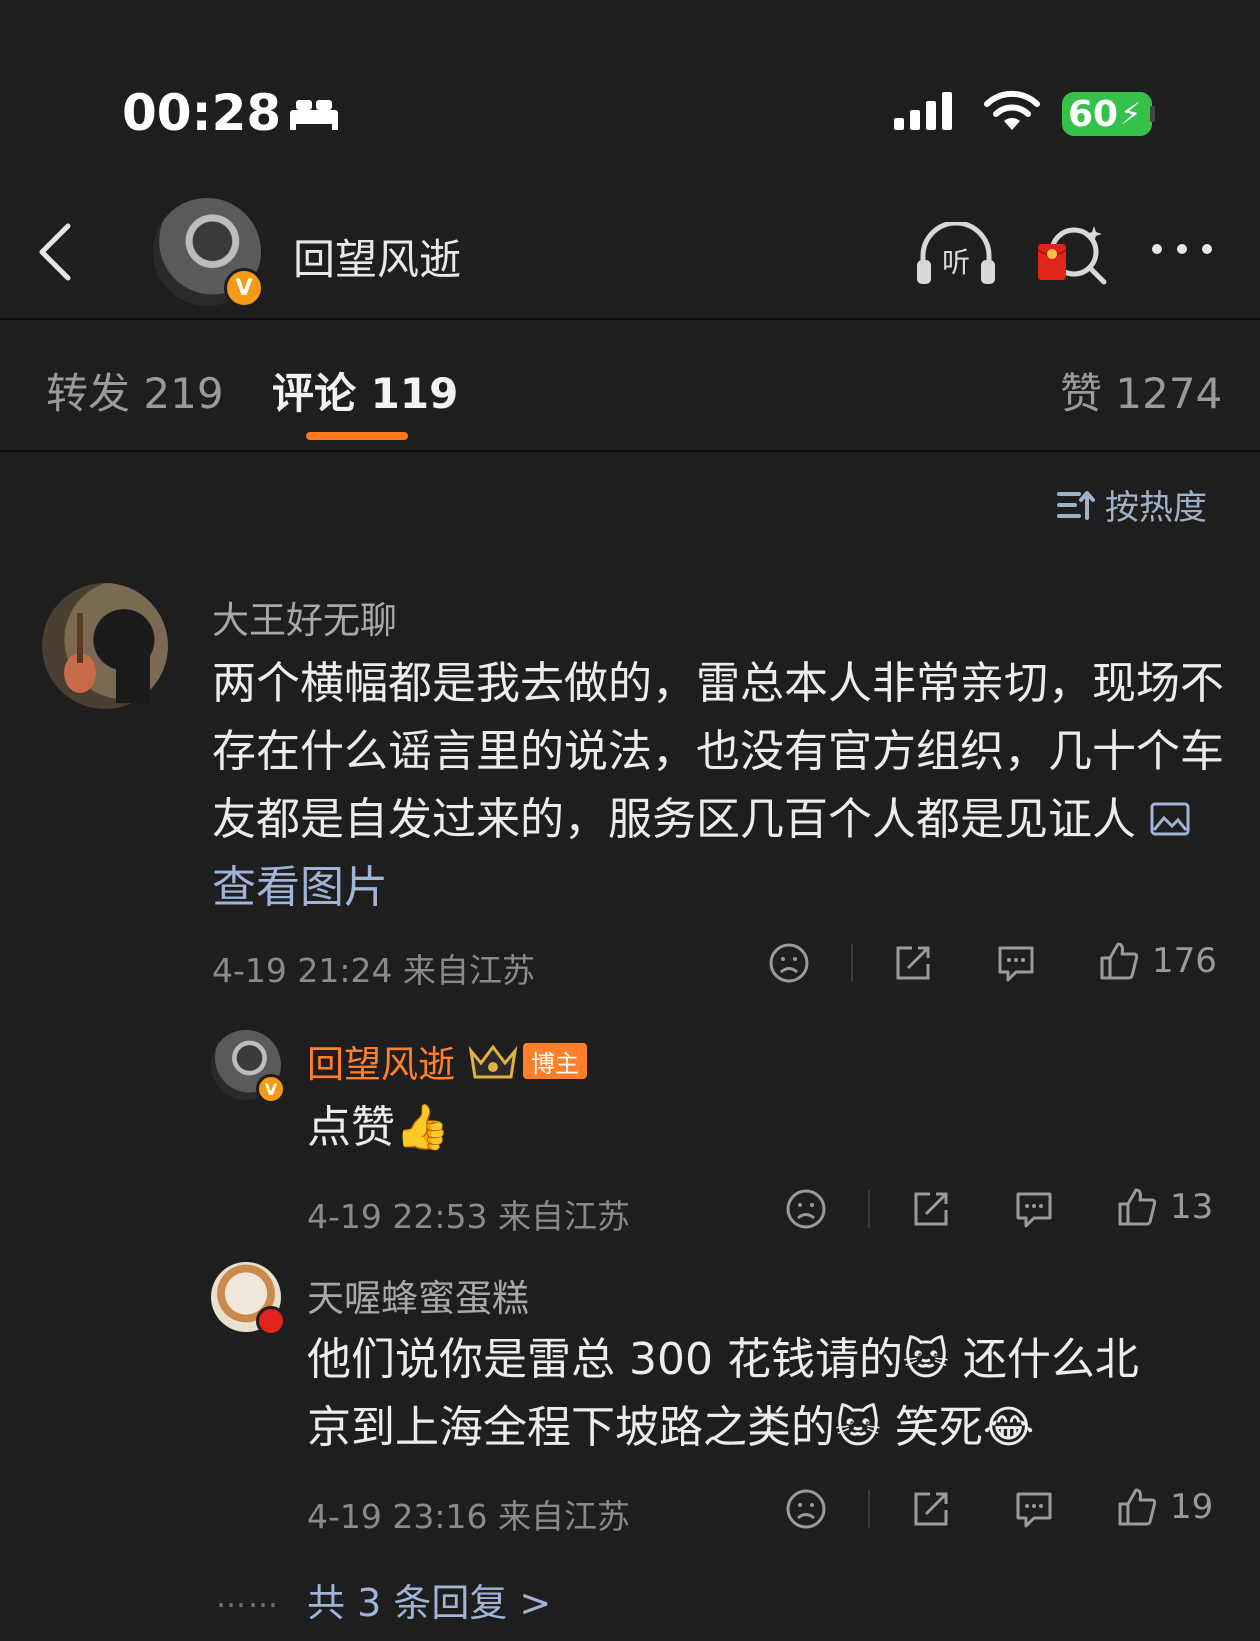 This screenshot has height=1641, width=1260. What do you see at coordinates (1008, 1427) in the screenshot?
I see `laughing-emoji: 😂` at bounding box center [1008, 1427].